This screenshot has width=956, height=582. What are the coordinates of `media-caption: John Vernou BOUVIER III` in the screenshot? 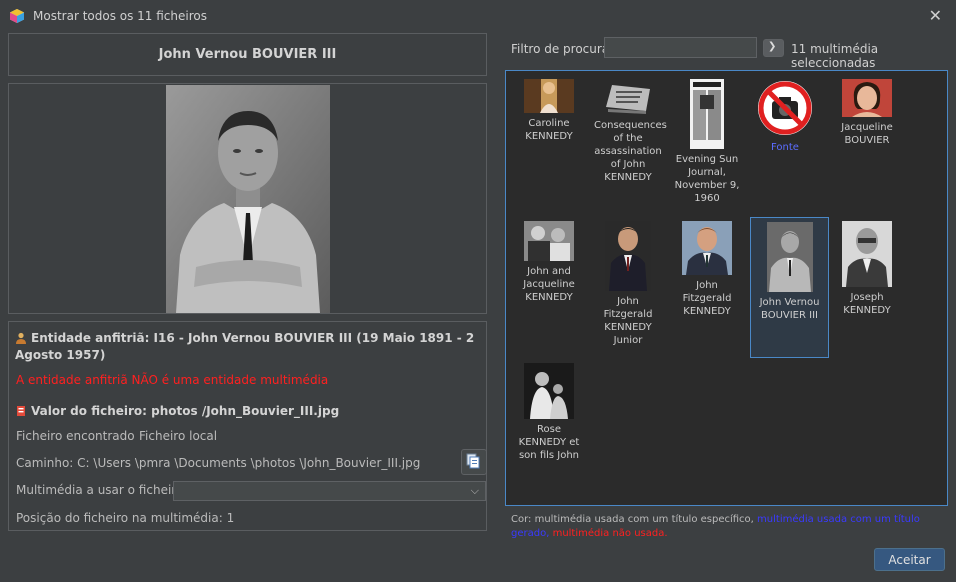 It's located at (789, 309).